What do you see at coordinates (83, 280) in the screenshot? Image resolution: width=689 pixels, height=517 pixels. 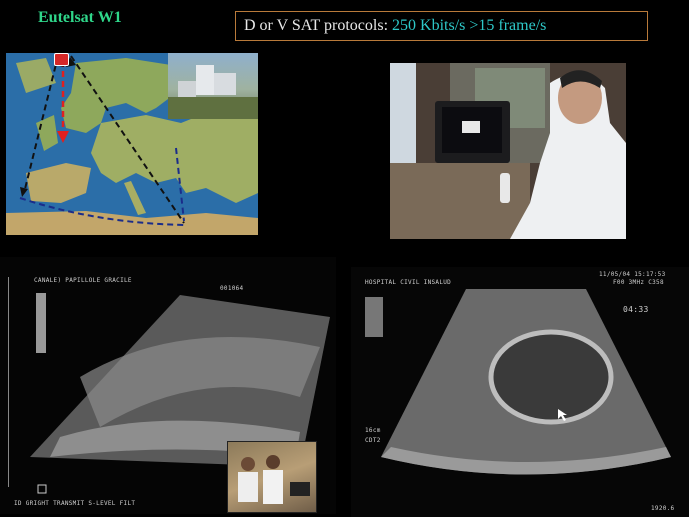 I see `us-left-header: CANALE) PAPILLOLE GRACILE` at bounding box center [83, 280].